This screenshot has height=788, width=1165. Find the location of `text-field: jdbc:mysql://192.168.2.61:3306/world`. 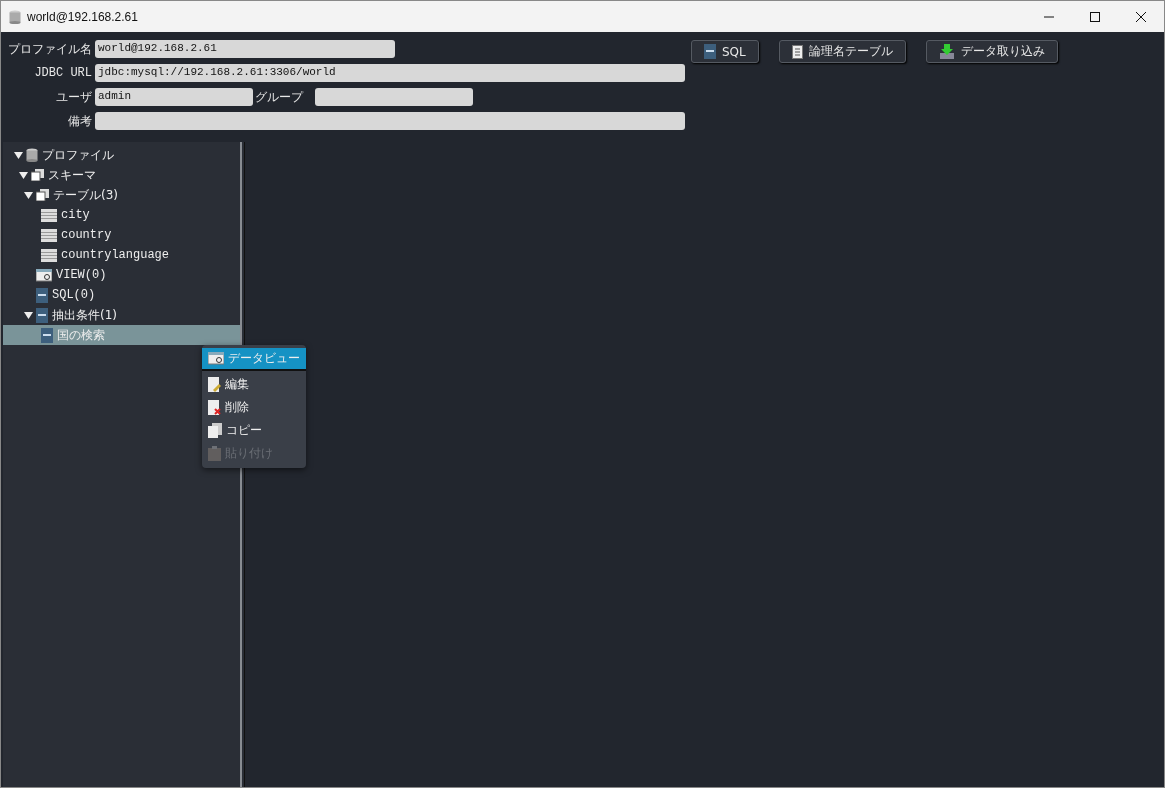

text-field: jdbc:mysql://192.168.2.61:3306/world is located at coordinates (390, 73).